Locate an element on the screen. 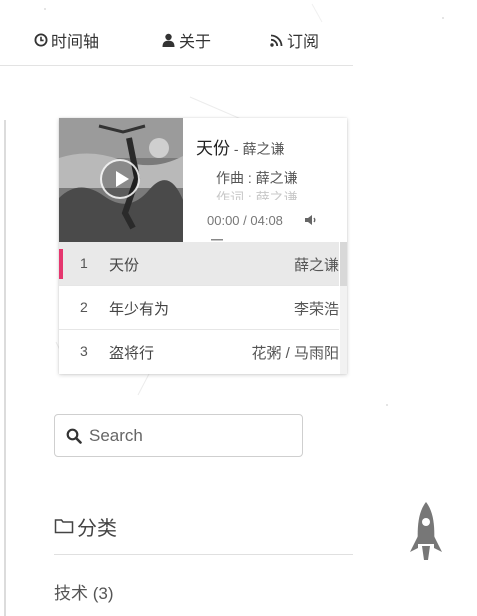  search-box is located at coordinates (178, 435).